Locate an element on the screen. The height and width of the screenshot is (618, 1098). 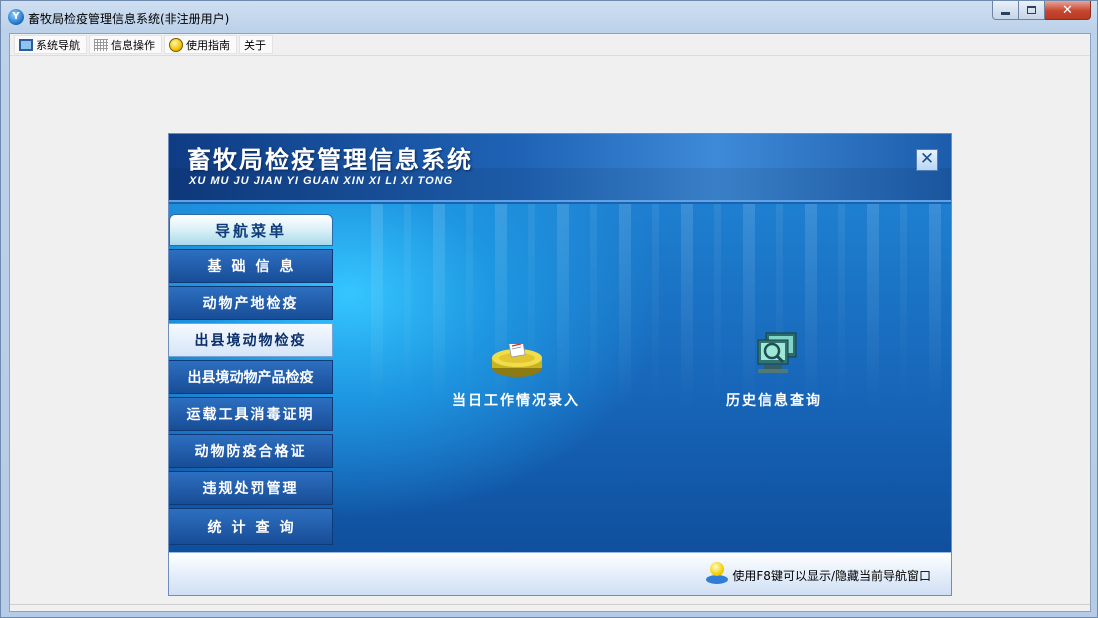
window-title: 畜牧局检疫管理信息系统(非注册用户) is located at coordinates (129, 19).